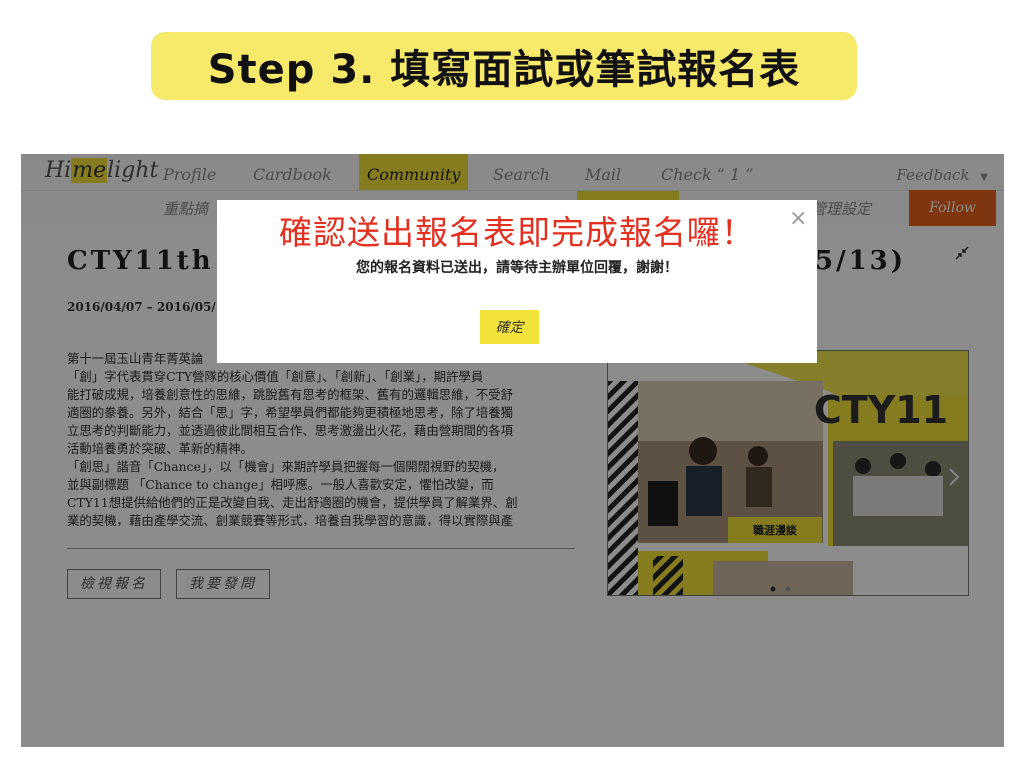 The image size is (1024, 768). I want to click on step-banner: Step 3. 填寫面試或筆試報名表, so click(504, 66).